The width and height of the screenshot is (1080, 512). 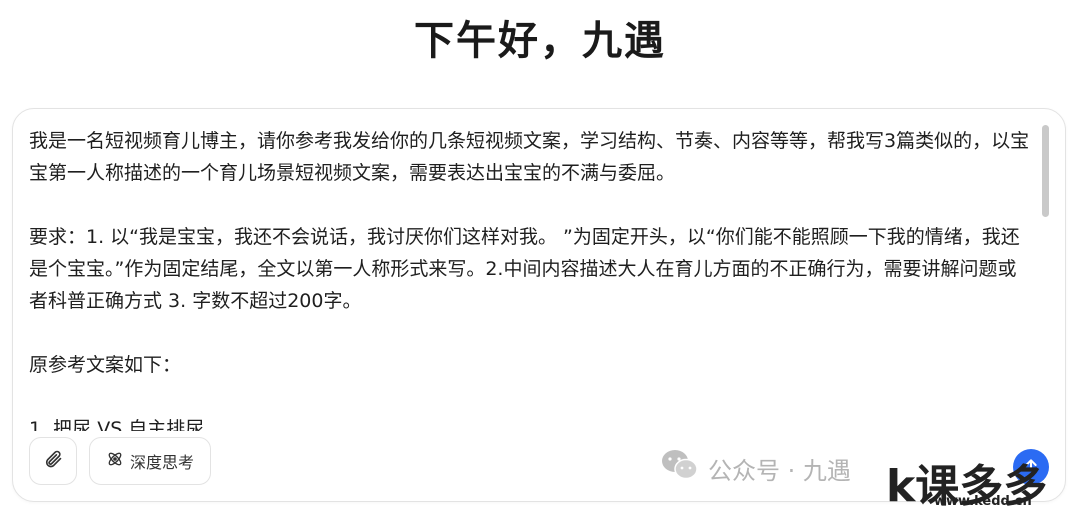 I want to click on prompt-scrollbar, so click(x=1045, y=171).